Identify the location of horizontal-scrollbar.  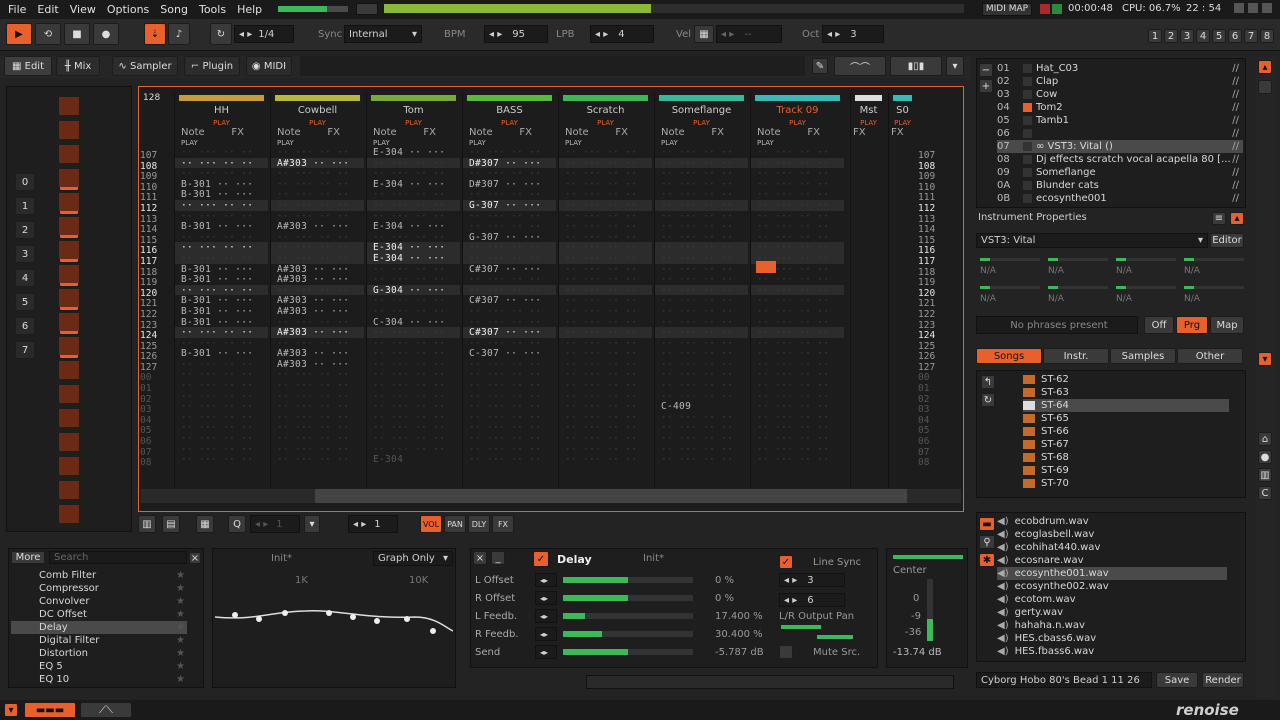
(551, 496).